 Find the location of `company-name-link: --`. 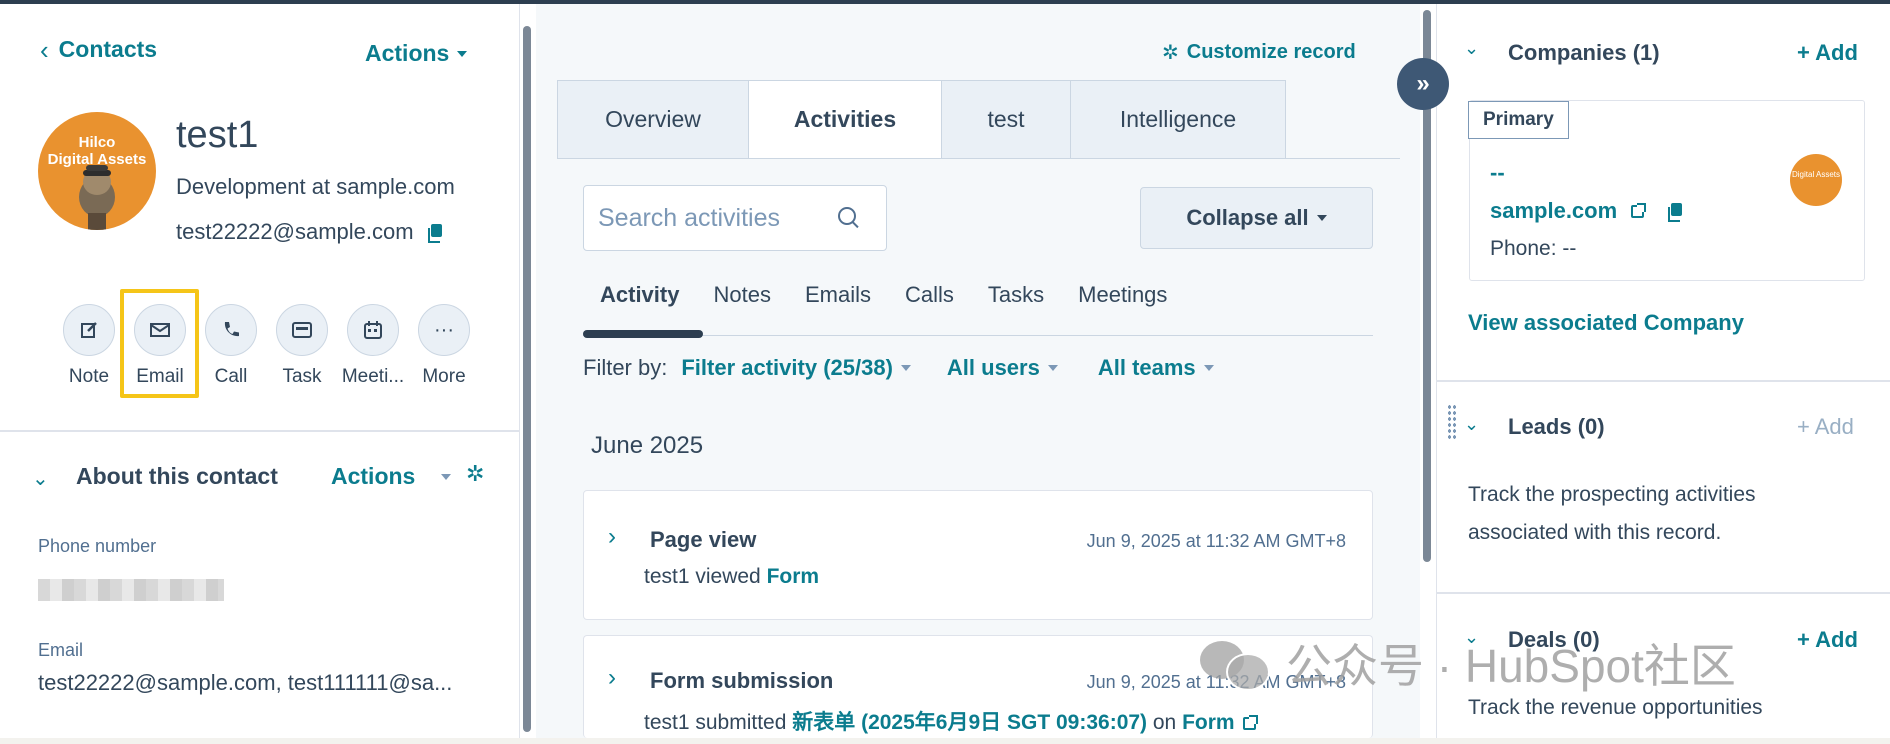

company-name-link: -- is located at coordinates (1497, 173).